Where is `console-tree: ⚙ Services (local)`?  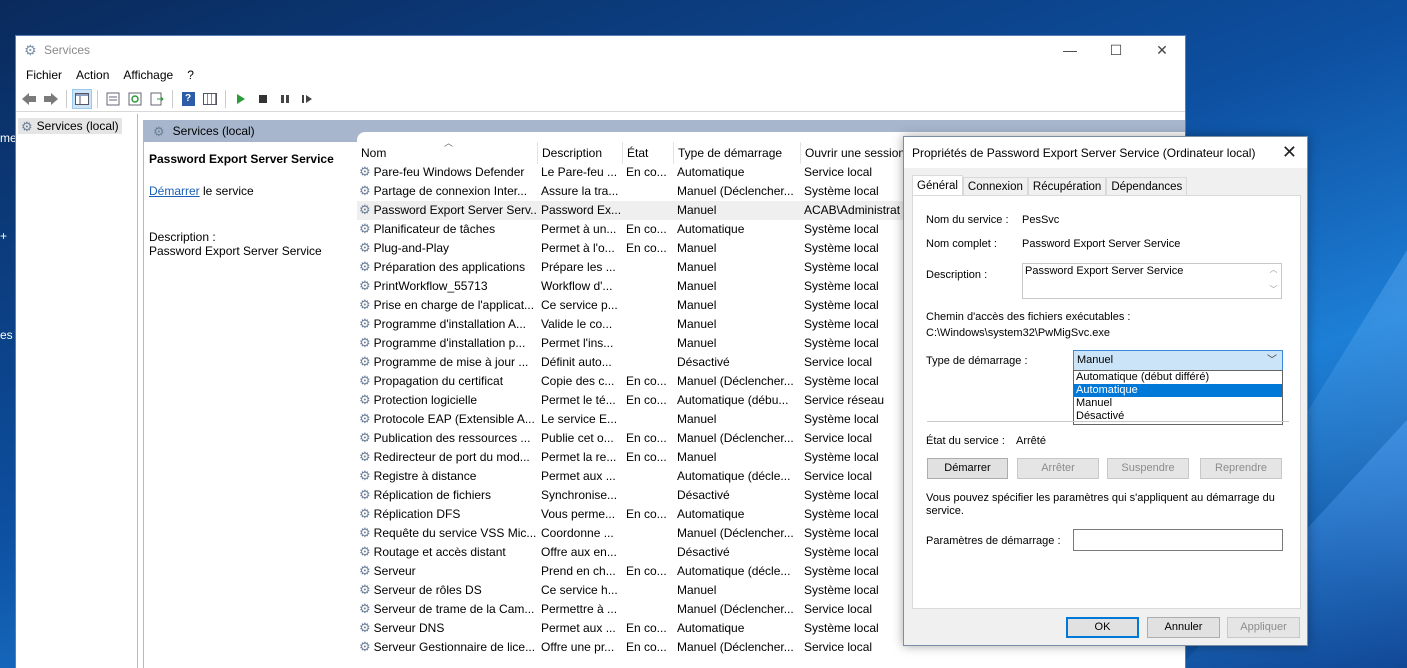
console-tree: ⚙ Services (local) is located at coordinates (77, 391).